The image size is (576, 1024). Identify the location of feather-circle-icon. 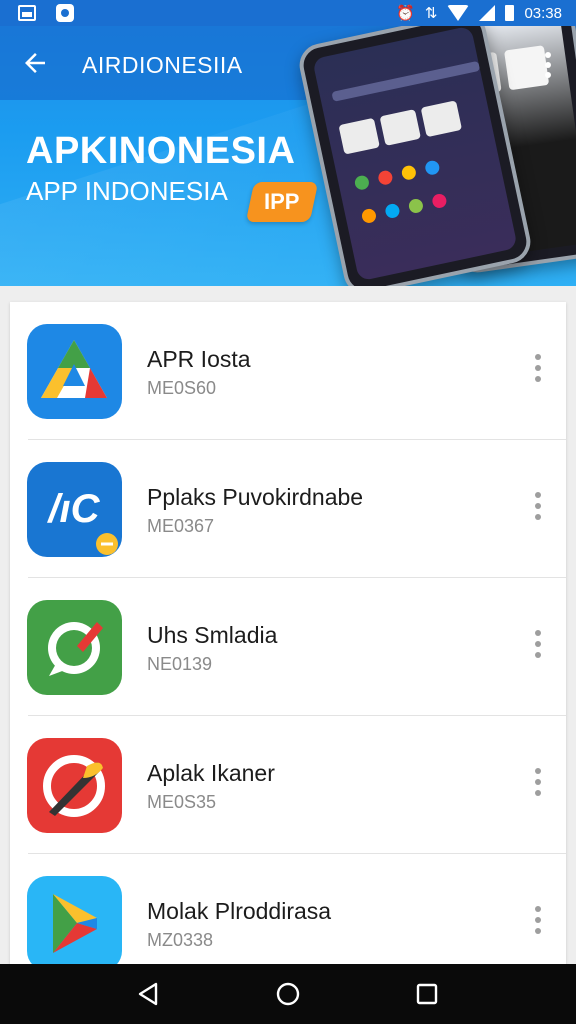
(74, 785).